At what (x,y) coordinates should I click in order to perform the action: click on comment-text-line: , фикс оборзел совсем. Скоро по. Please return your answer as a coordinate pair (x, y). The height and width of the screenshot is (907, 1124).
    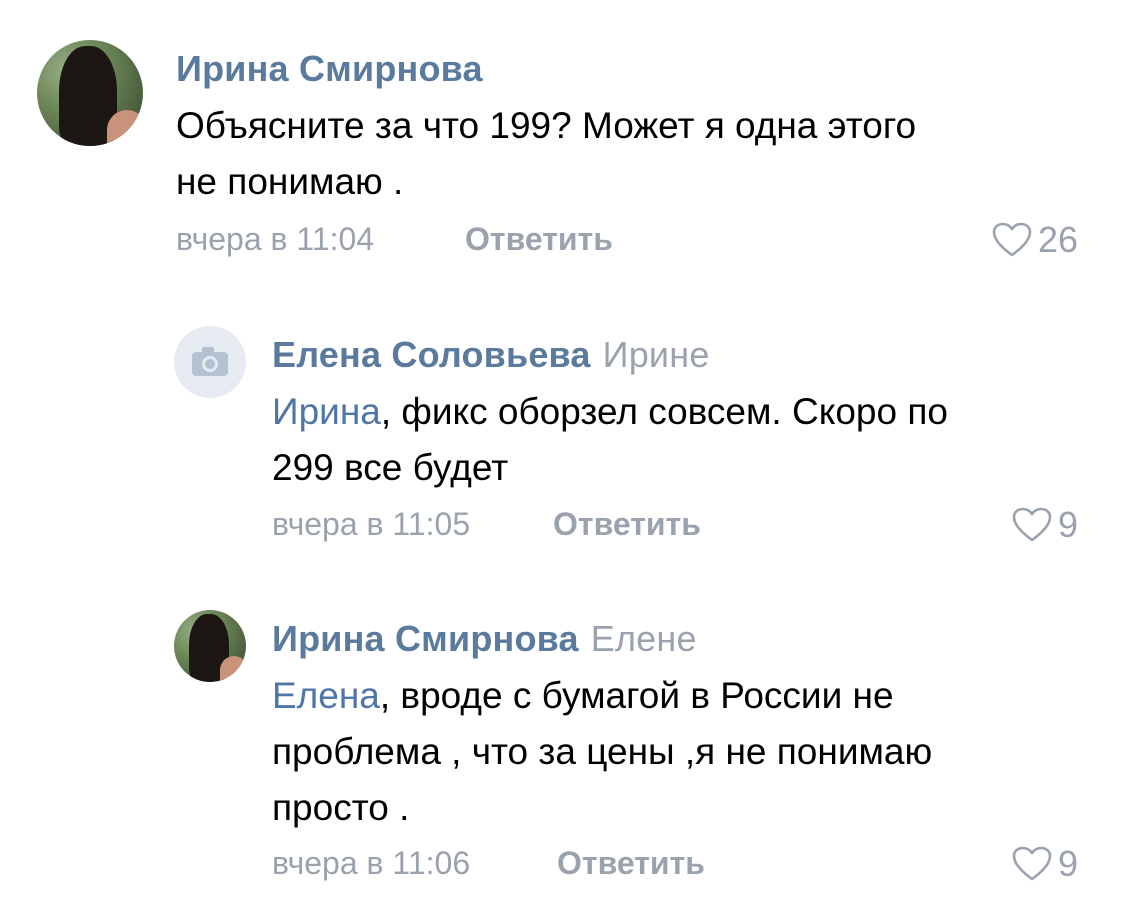
    Looking at the image, I should click on (664, 411).